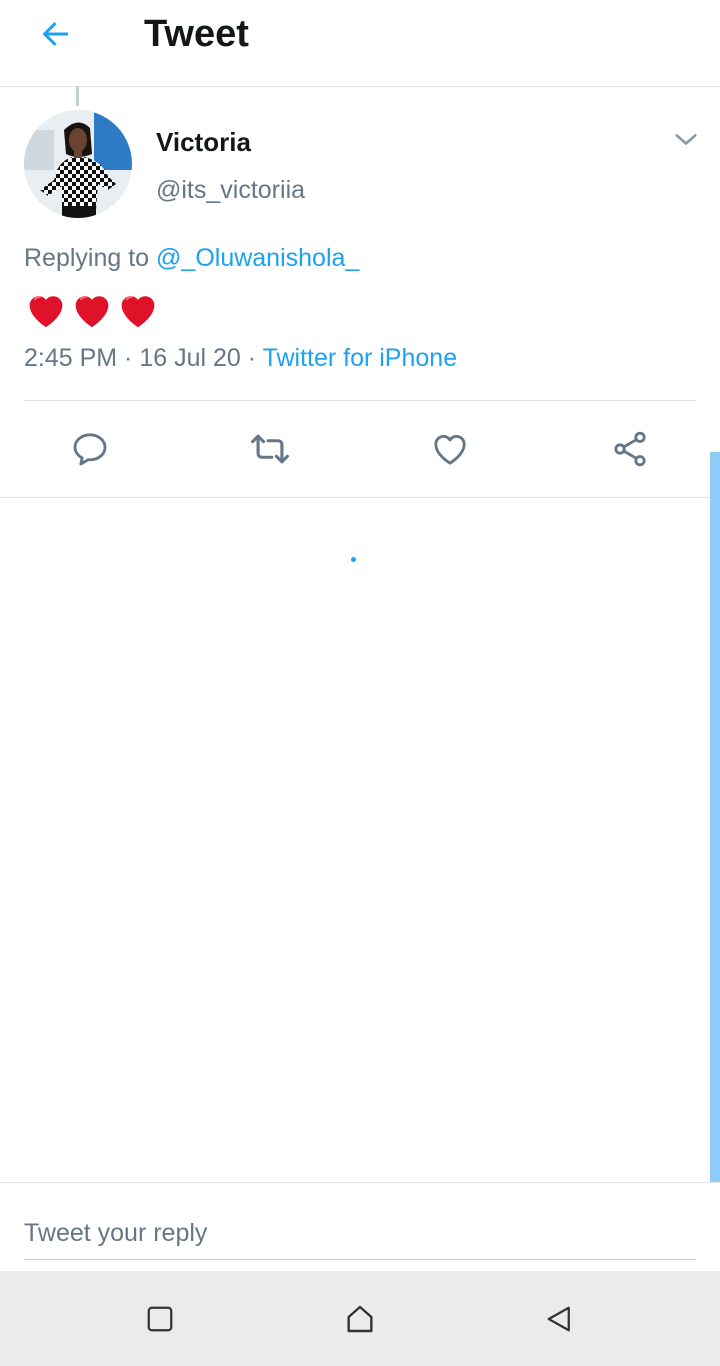 This screenshot has width=720, height=1366. What do you see at coordinates (160, 1319) in the screenshot?
I see `recents-square-icon` at bounding box center [160, 1319].